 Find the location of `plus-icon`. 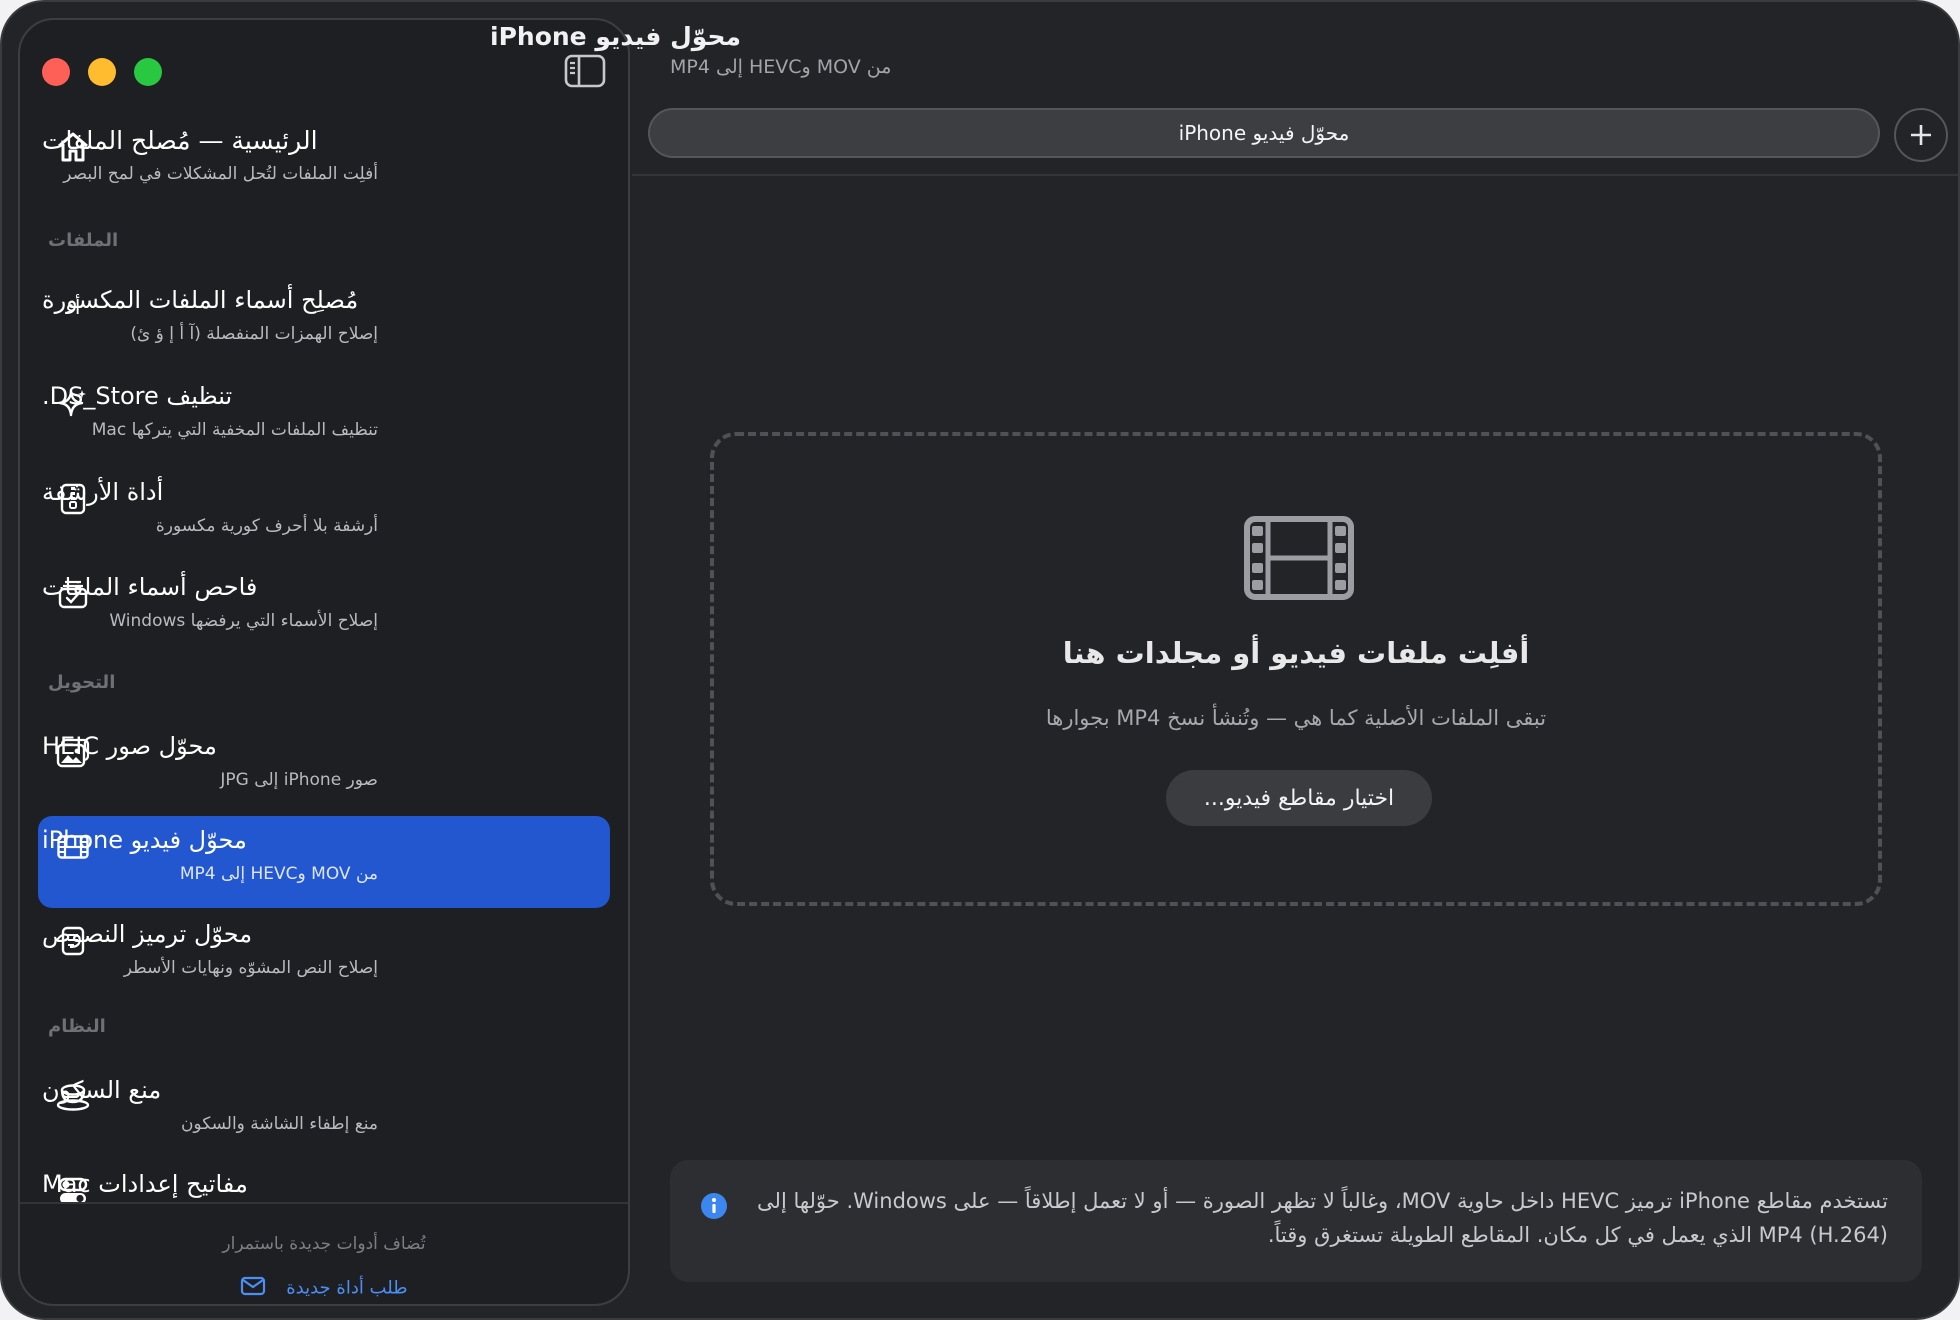

plus-icon is located at coordinates (1921, 135).